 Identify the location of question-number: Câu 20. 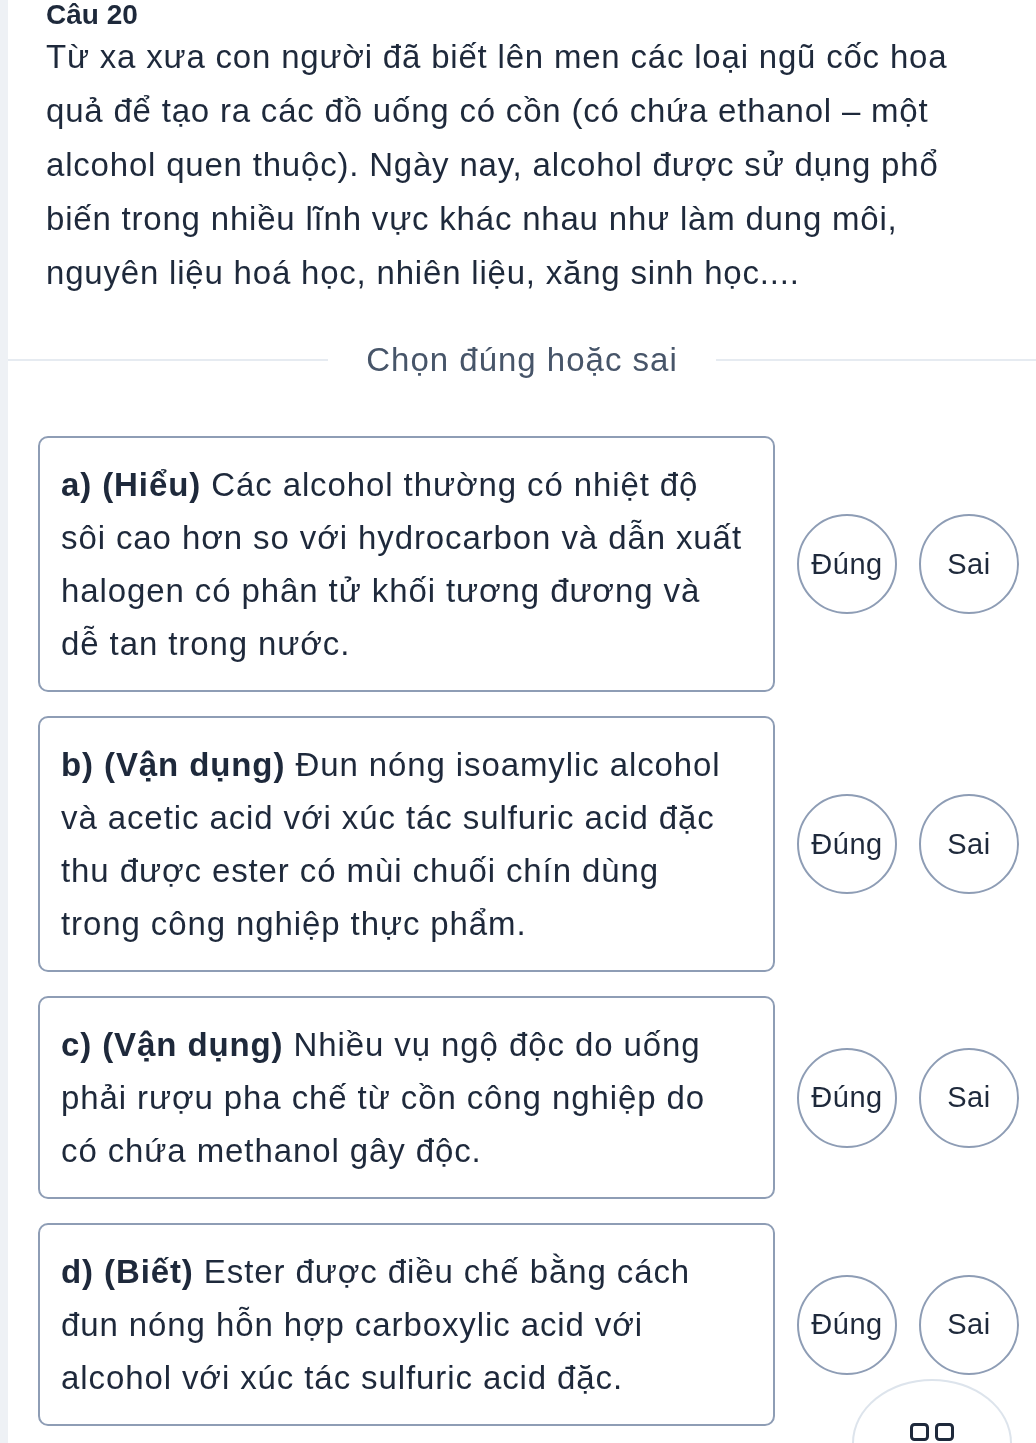
(92, 15).